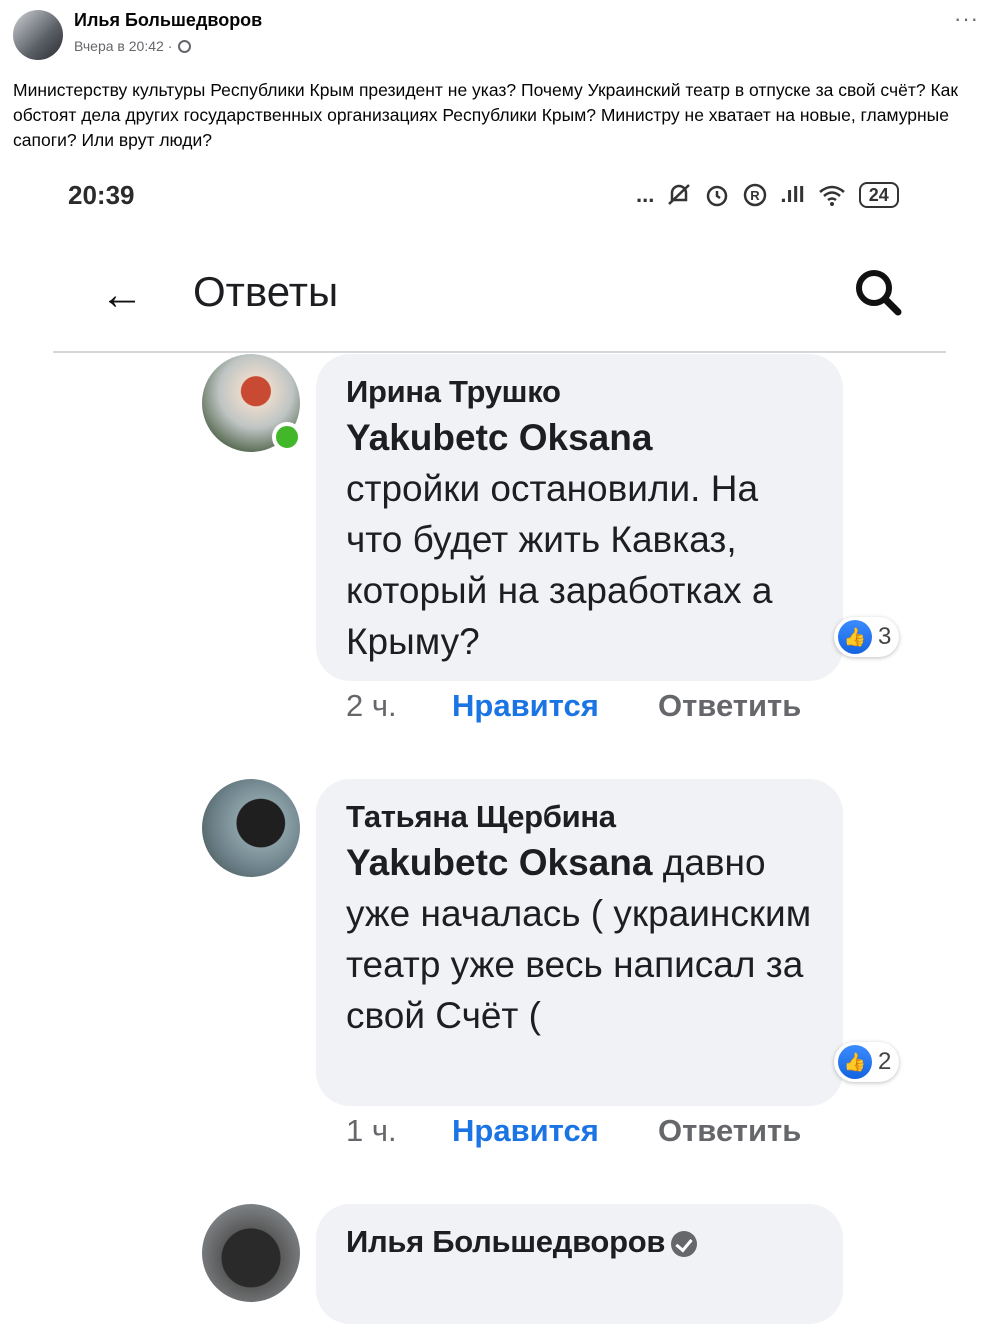  I want to click on reaction-summary: 👍 3, so click(867, 637).